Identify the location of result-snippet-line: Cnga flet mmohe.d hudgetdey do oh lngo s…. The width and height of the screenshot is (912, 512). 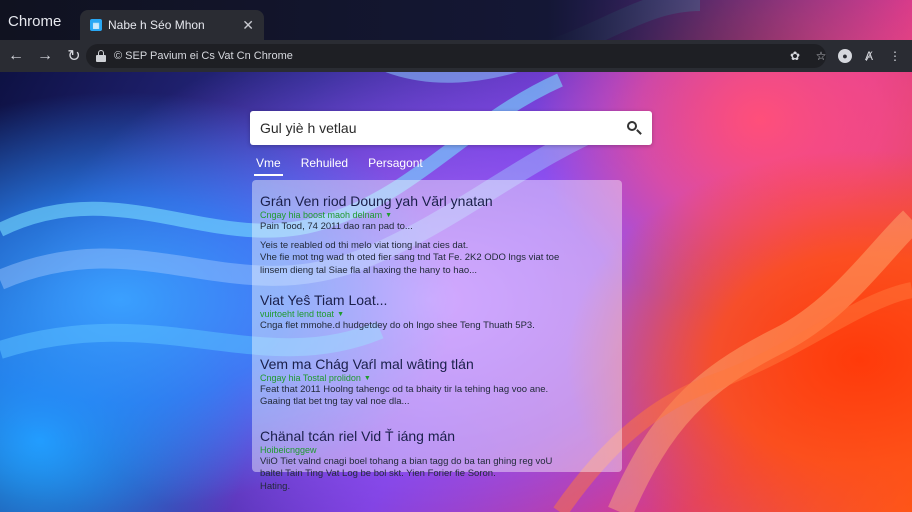
(397, 325).